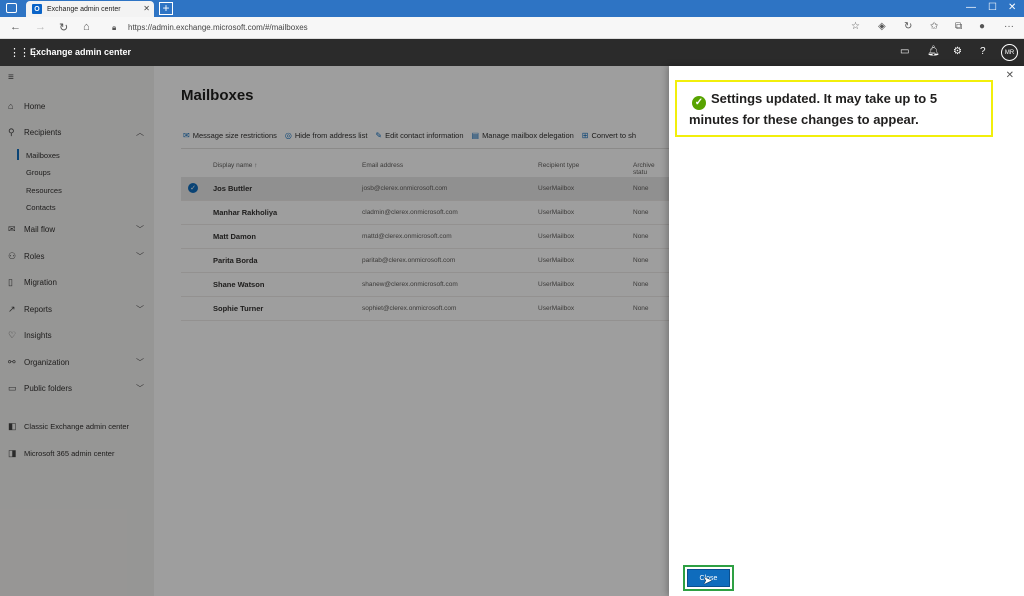 The image size is (1024, 596). What do you see at coordinates (982, 26) in the screenshot?
I see `profile-icon: ●` at bounding box center [982, 26].